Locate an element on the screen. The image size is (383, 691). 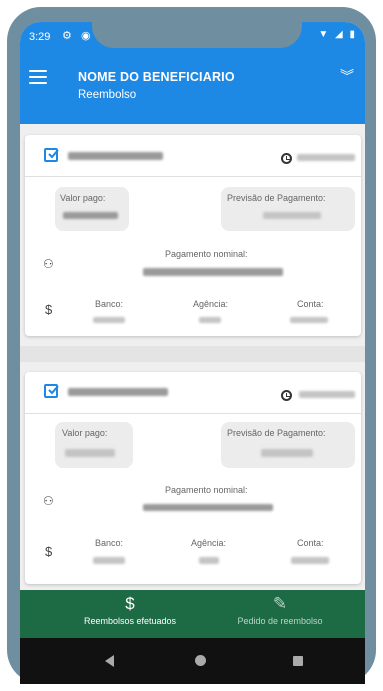
wifi-icon: ▼ is located at coordinates (324, 34).